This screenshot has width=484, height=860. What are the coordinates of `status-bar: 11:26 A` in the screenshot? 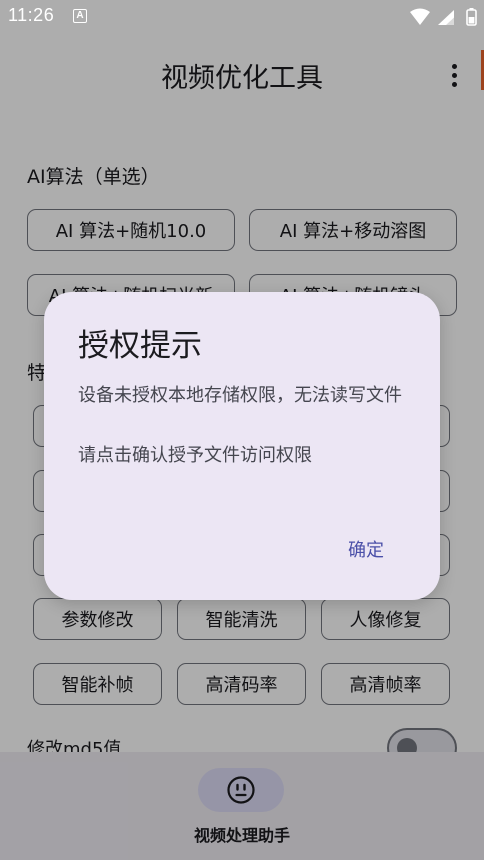 It's located at (242, 17).